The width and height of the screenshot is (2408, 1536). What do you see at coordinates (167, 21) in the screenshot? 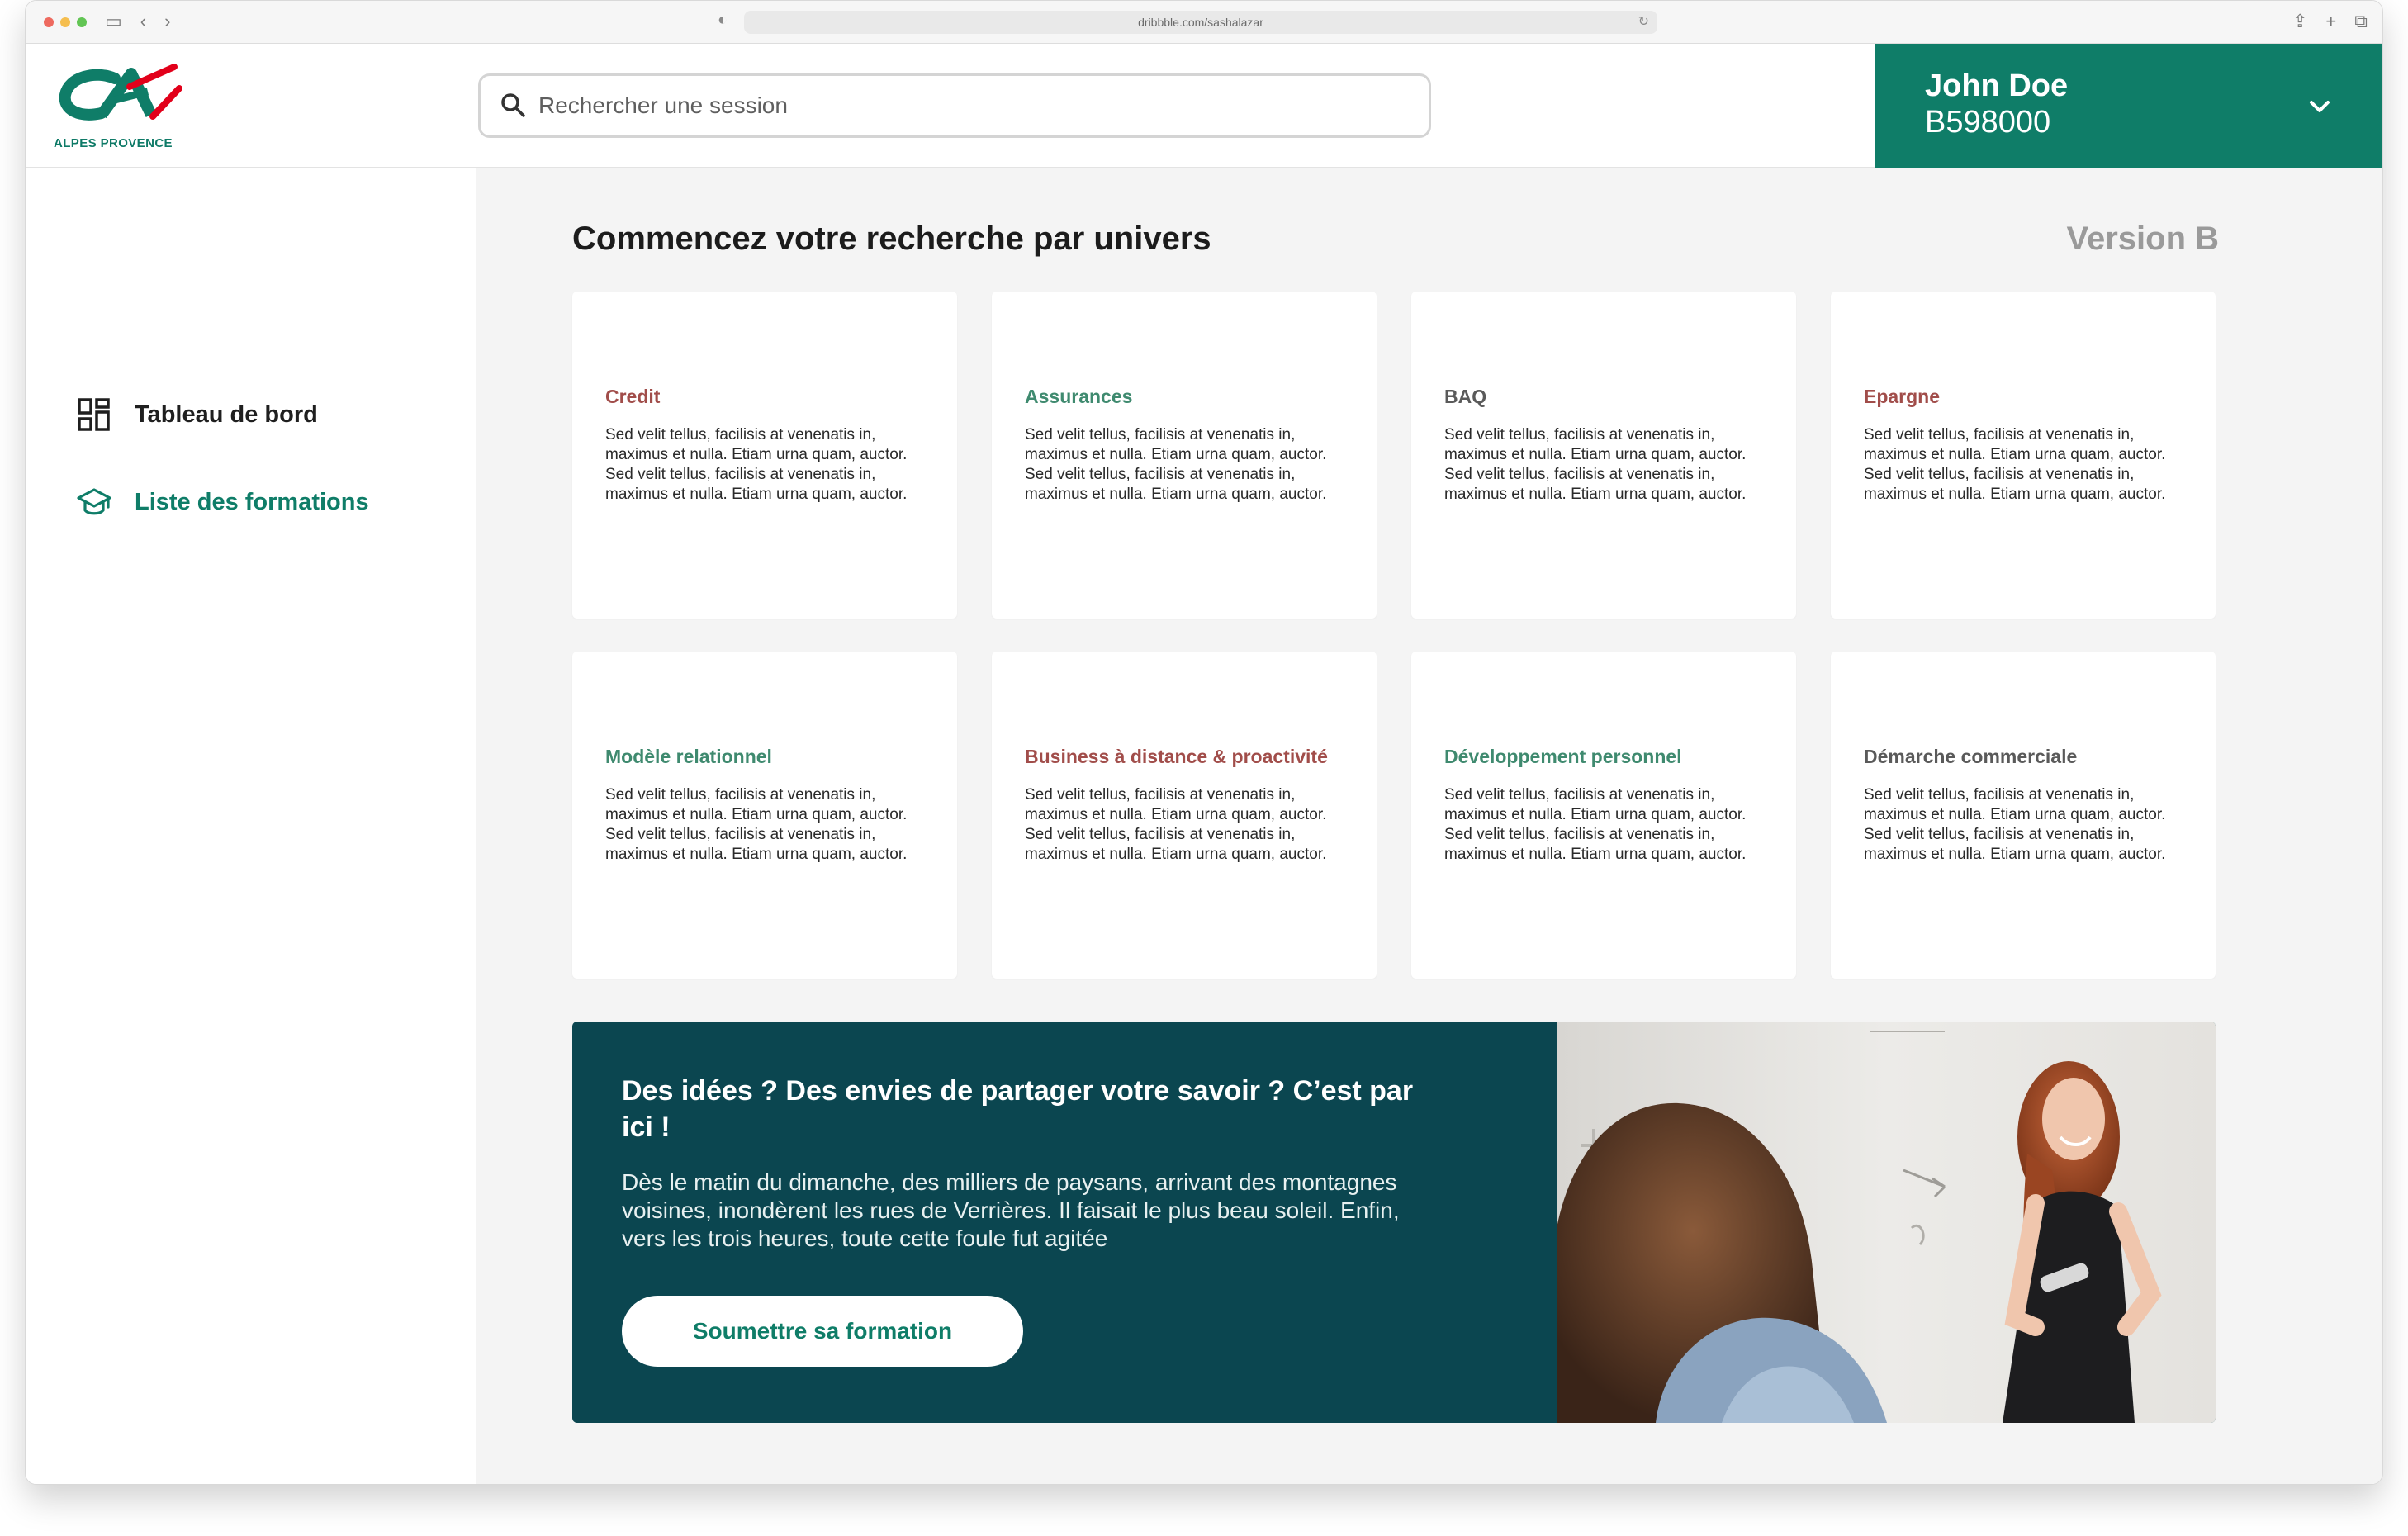
I see `forward-icon: ›` at bounding box center [167, 21].